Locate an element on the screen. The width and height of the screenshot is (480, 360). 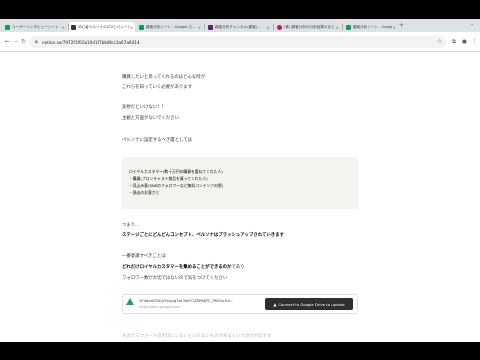
google-drive-icon: ▲ is located at coordinates (275, 304).